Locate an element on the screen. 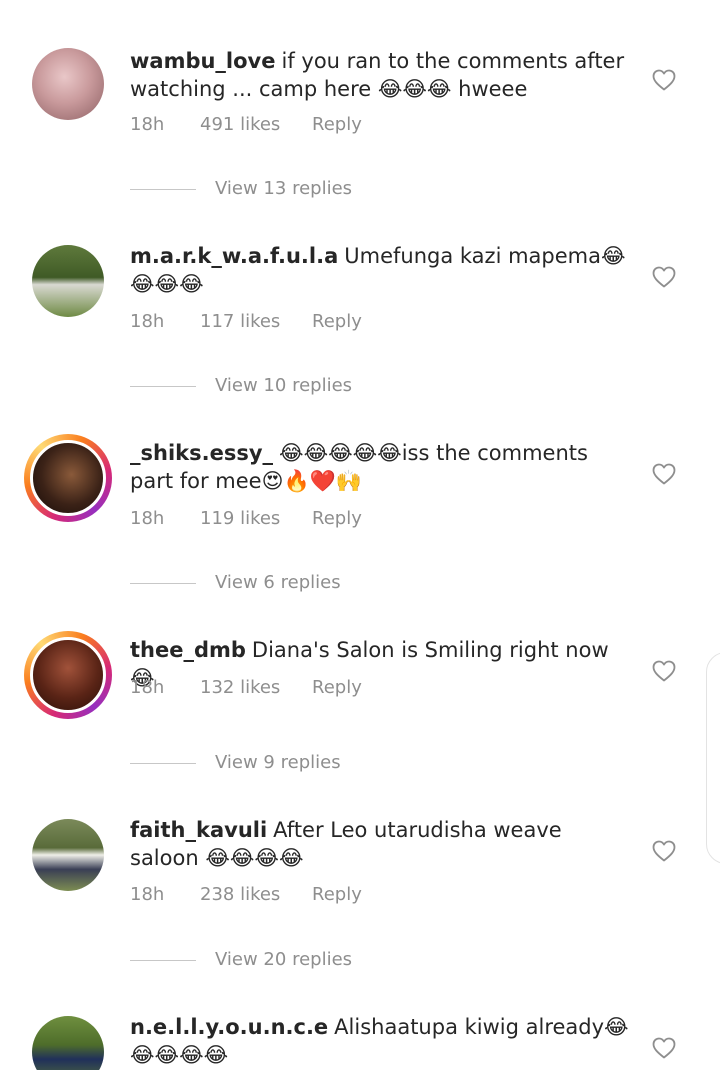  view-replies-label: View 10 replies is located at coordinates (283, 386).